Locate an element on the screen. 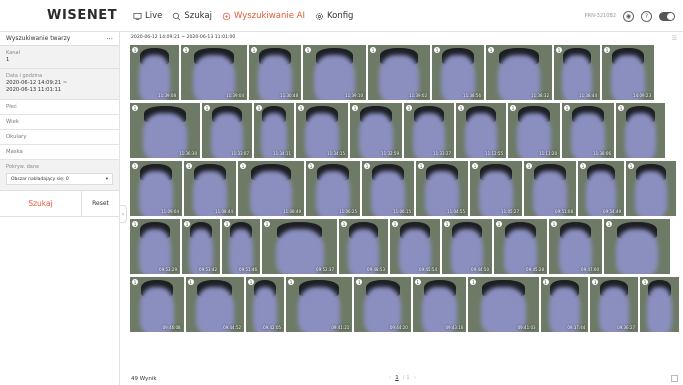 The width and height of the screenshot is (683, 385). thumb-timestamp: 11:39:08 is located at coordinates (167, 95).